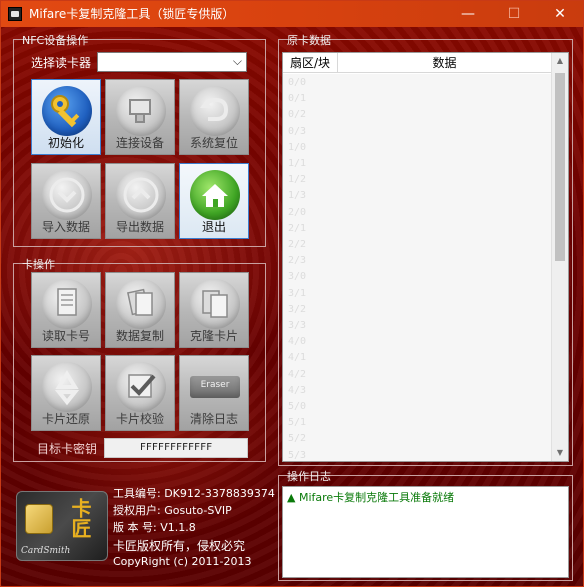 The height and width of the screenshot is (587, 584). I want to click on read-card-id-button: 读取卡号, so click(66, 310).